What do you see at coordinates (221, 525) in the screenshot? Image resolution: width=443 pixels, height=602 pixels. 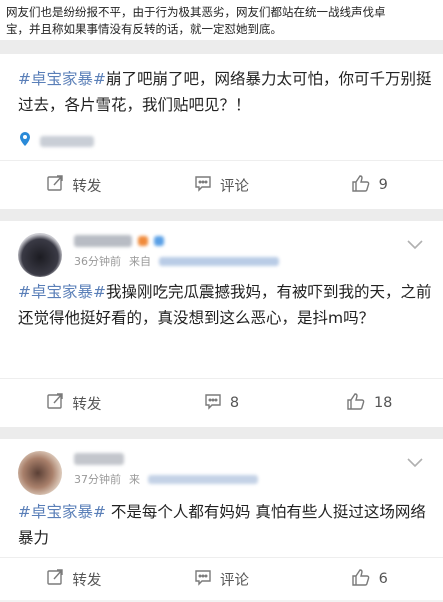 I see `post-body: #卓宝家暴# 不是每个人都有妈妈 真怕有些人挺过这场网络暴力` at bounding box center [221, 525].